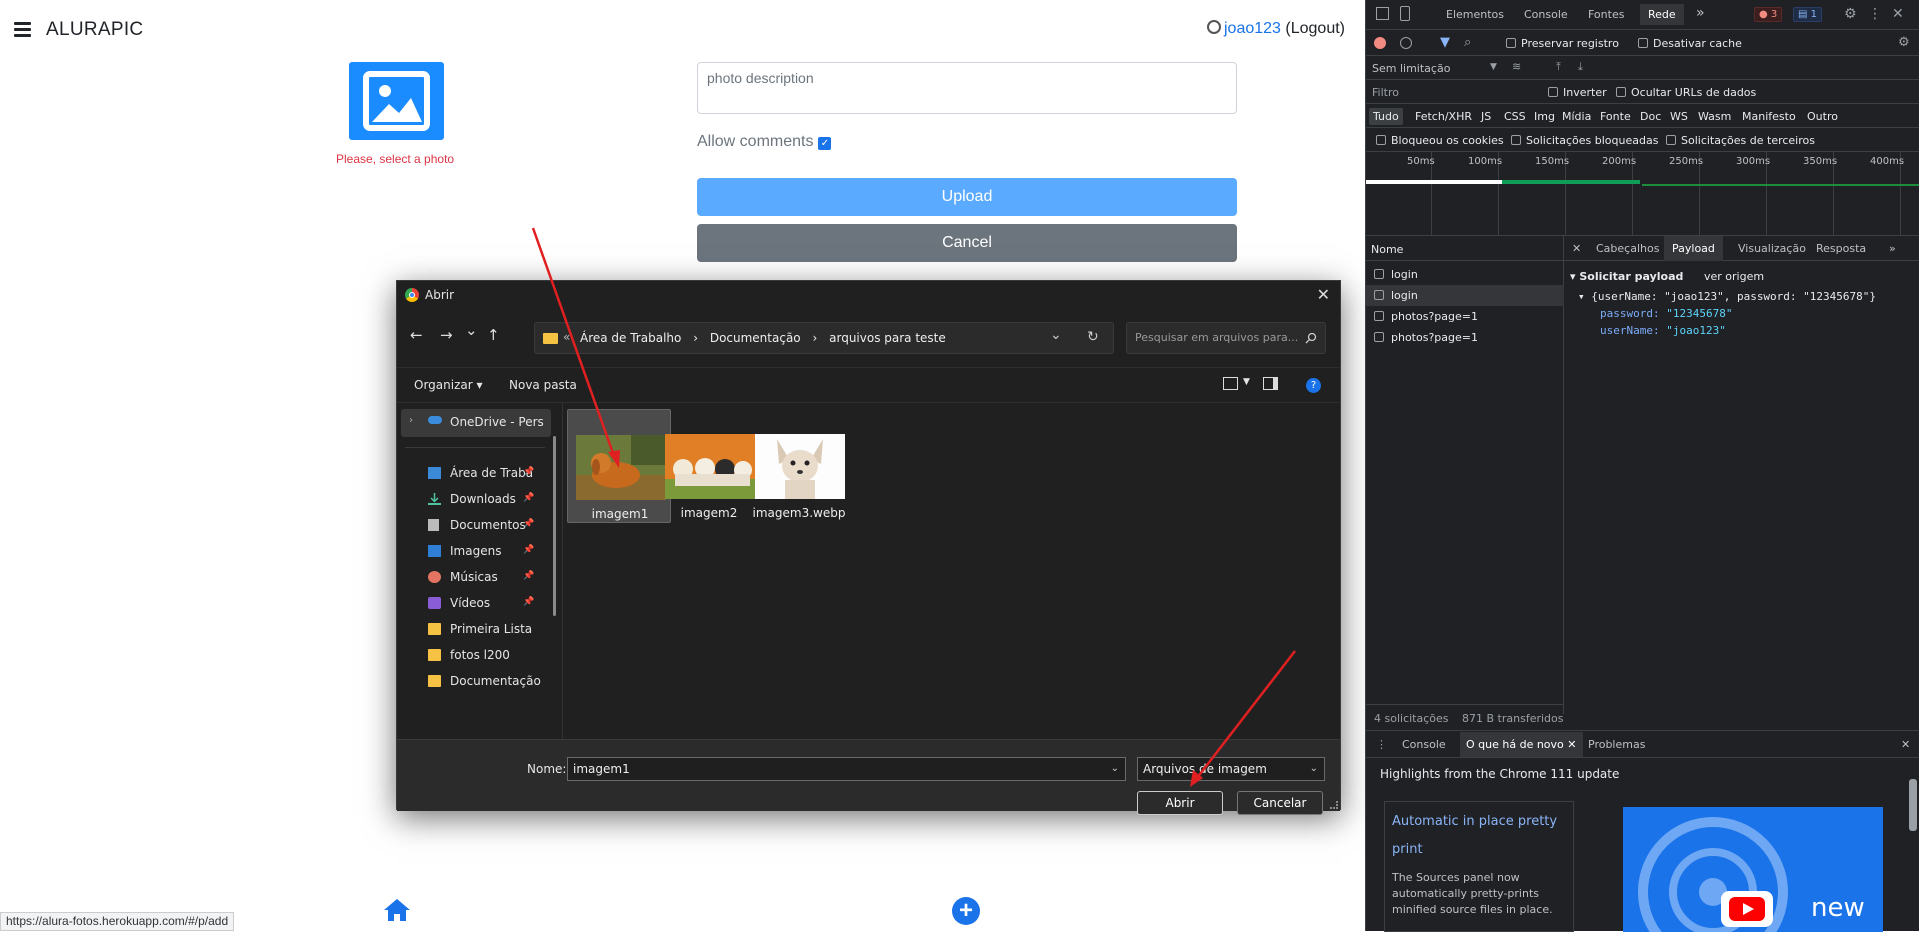  Describe the element at coordinates (483, 499) in the screenshot. I see `sidebar-item-downloads: Downloads` at that location.